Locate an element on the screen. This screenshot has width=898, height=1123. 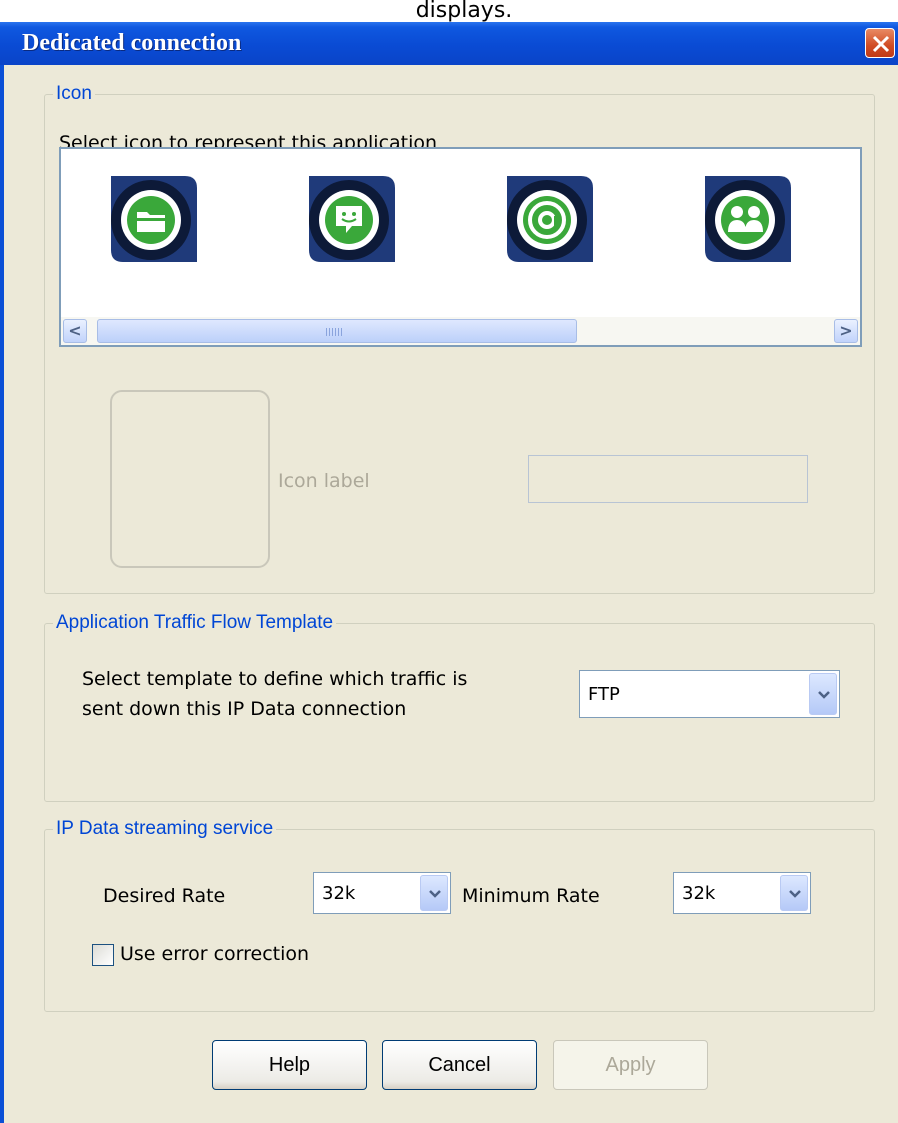
icon-option-contacts is located at coordinates (748, 219).